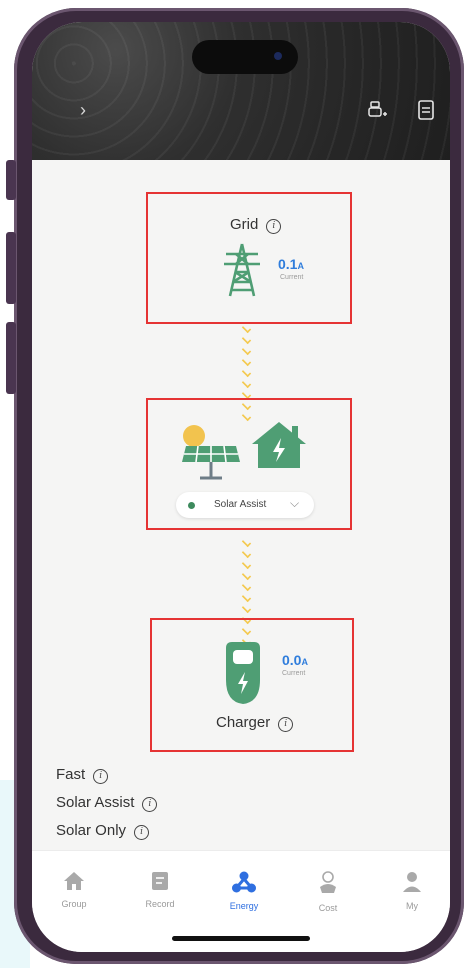 The width and height of the screenshot is (476, 968). What do you see at coordinates (240, 504) in the screenshot?
I see `mode-selector-value: Solar Assist` at bounding box center [240, 504].